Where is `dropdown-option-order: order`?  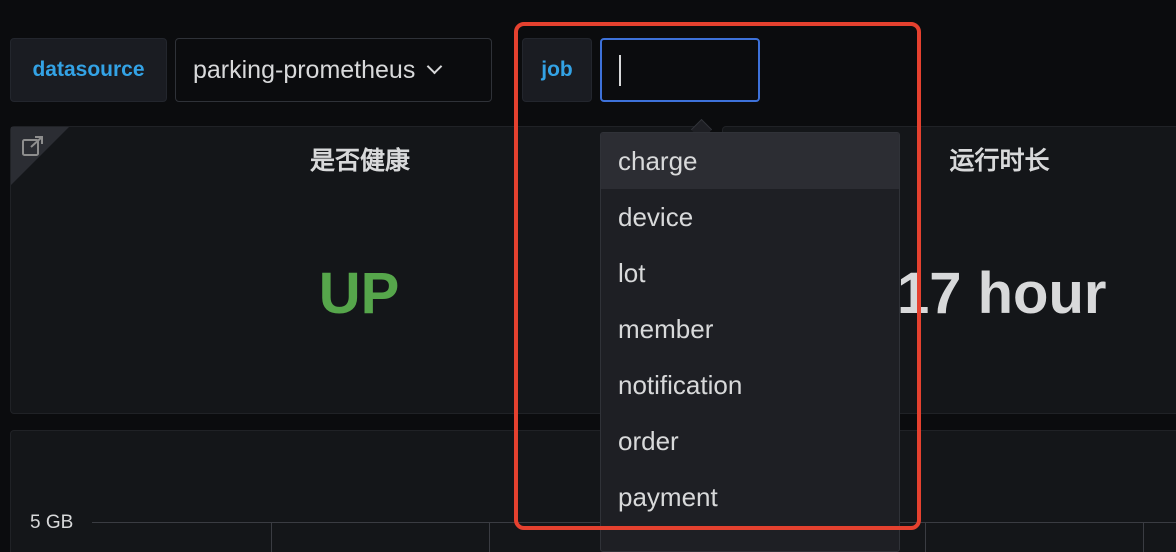
dropdown-option-order: order is located at coordinates (750, 441).